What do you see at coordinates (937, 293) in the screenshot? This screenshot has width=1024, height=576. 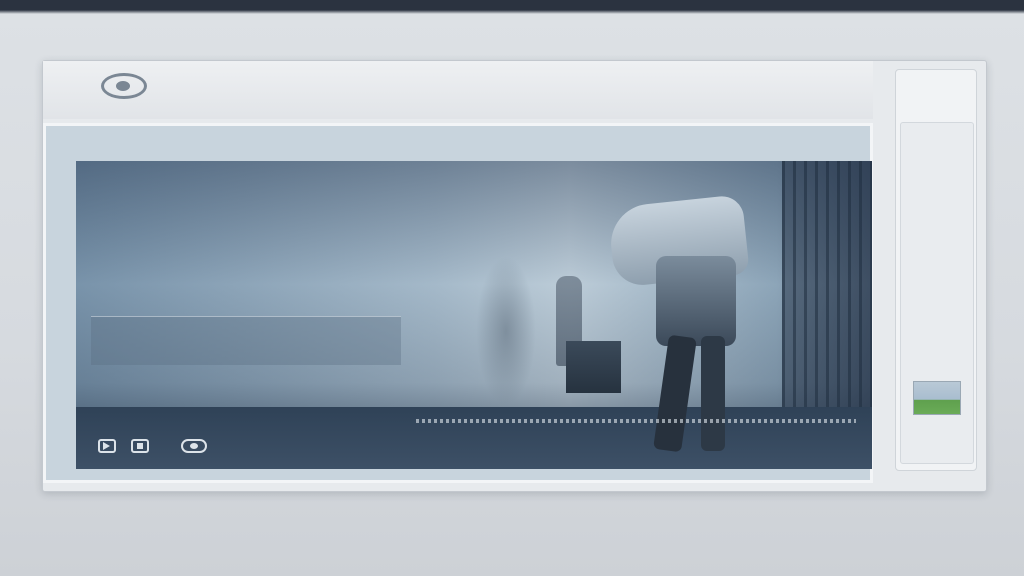 I see `side-list` at bounding box center [937, 293].